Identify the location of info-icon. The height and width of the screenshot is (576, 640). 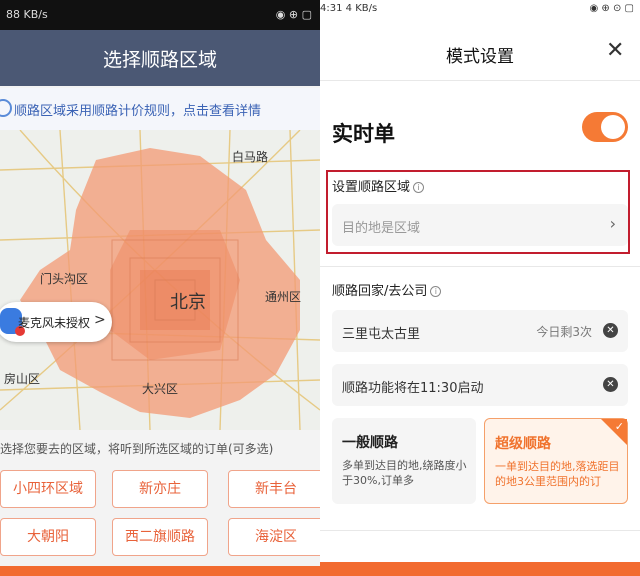
(6, 108).